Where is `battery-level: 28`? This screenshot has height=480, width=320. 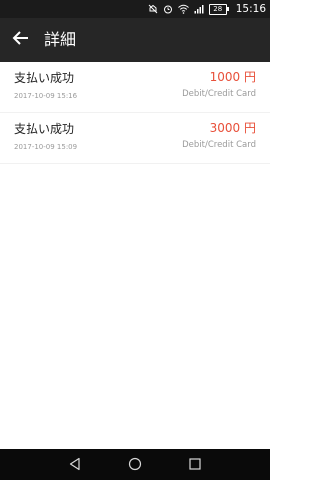 battery-level: 28 is located at coordinates (217, 9).